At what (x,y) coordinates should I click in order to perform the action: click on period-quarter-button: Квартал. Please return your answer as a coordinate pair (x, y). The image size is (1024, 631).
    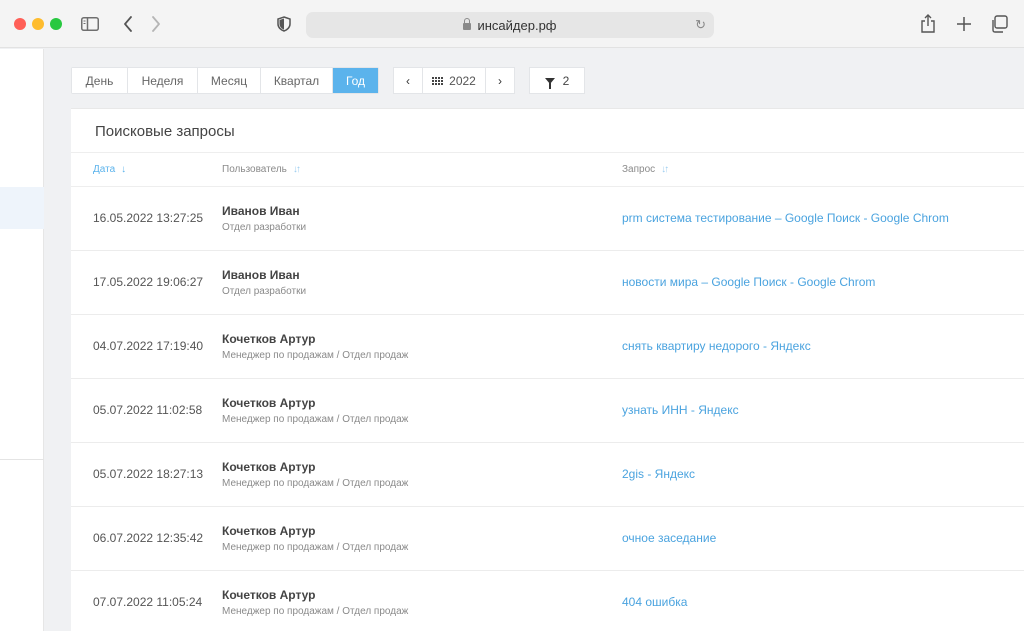
    Looking at the image, I should click on (297, 80).